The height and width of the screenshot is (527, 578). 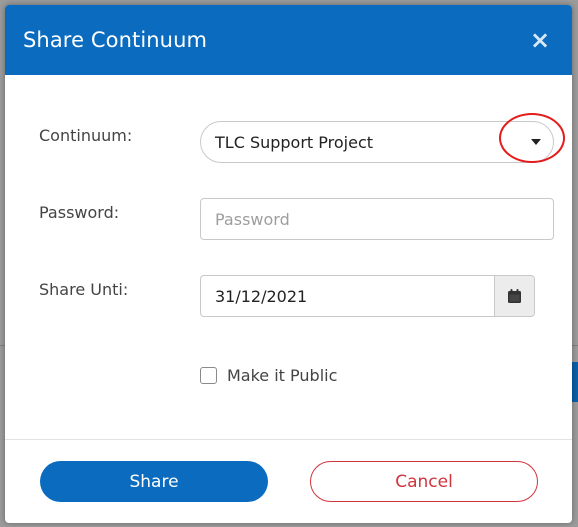 What do you see at coordinates (154, 481) in the screenshot?
I see `share-button: Share` at bounding box center [154, 481].